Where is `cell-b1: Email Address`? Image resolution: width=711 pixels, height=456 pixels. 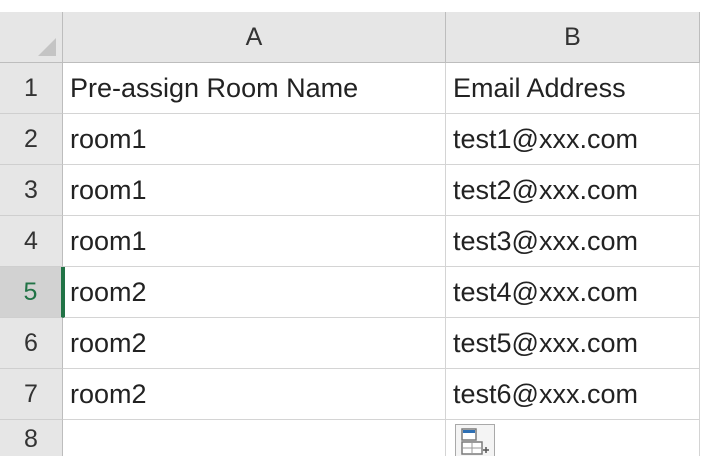 cell-b1: Email Address is located at coordinates (573, 88).